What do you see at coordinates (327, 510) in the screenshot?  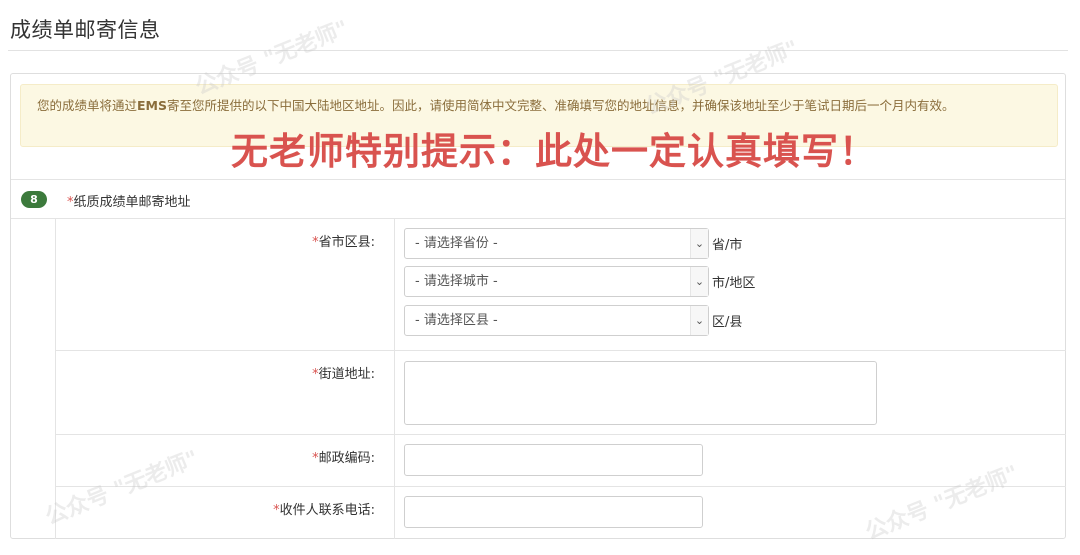 I see `phone-label-text: 收件人联系电话:` at bounding box center [327, 510].